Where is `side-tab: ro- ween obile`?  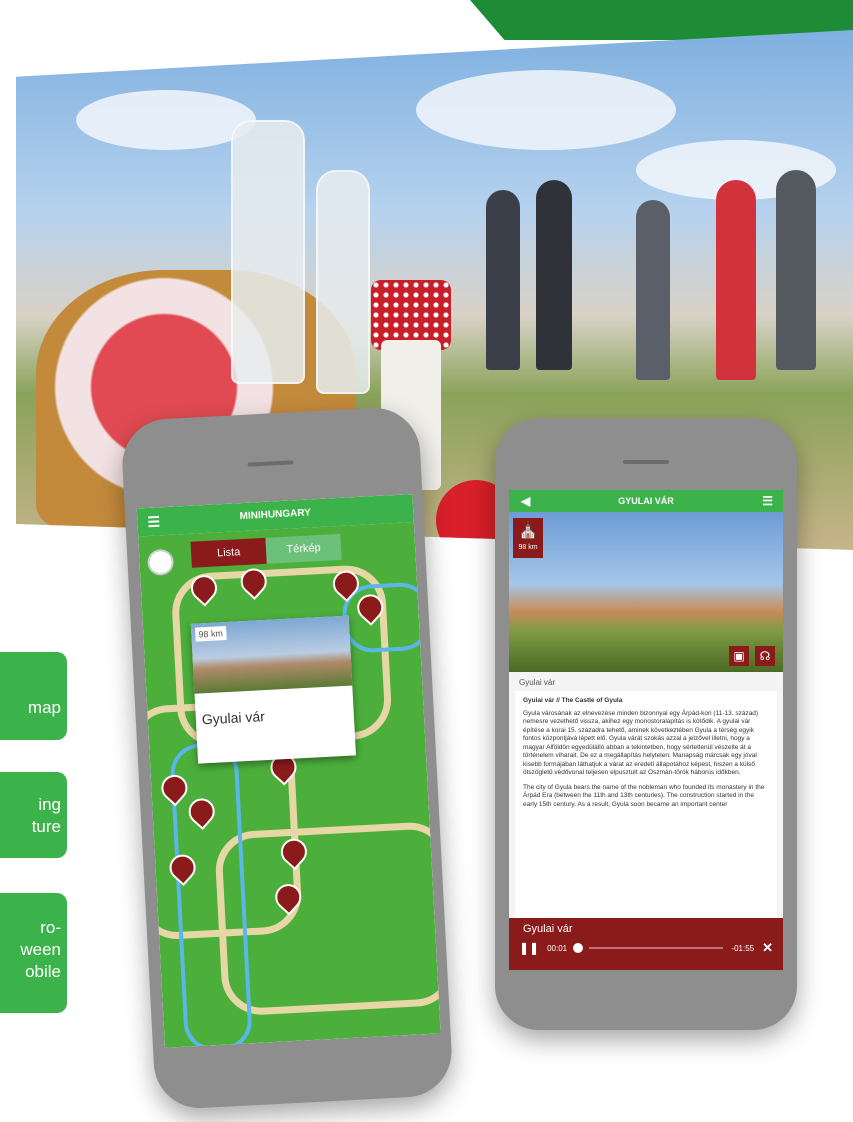 side-tab: ro- ween obile is located at coordinates (33, 953).